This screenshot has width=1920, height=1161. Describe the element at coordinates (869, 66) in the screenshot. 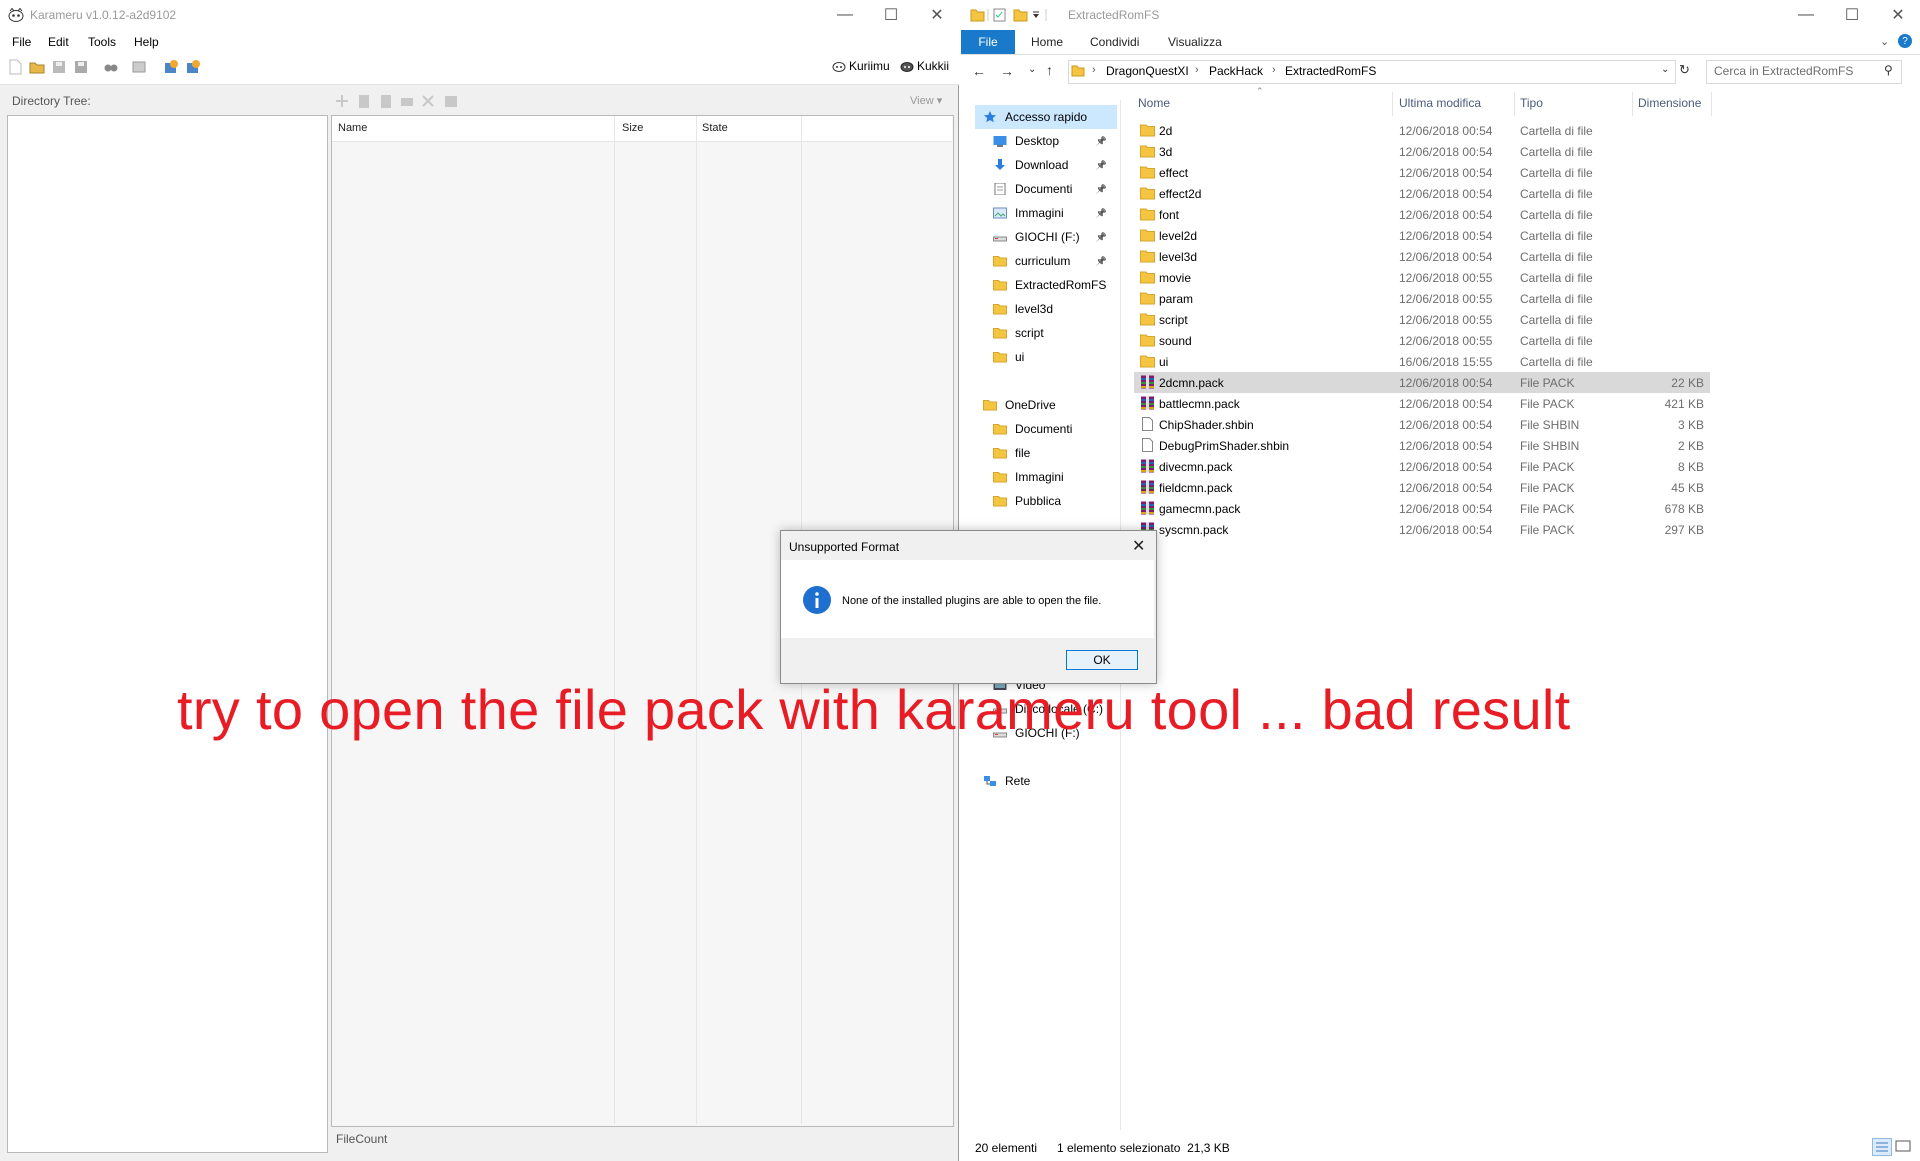

I see `kuriimu-button: Kuriimu` at that location.